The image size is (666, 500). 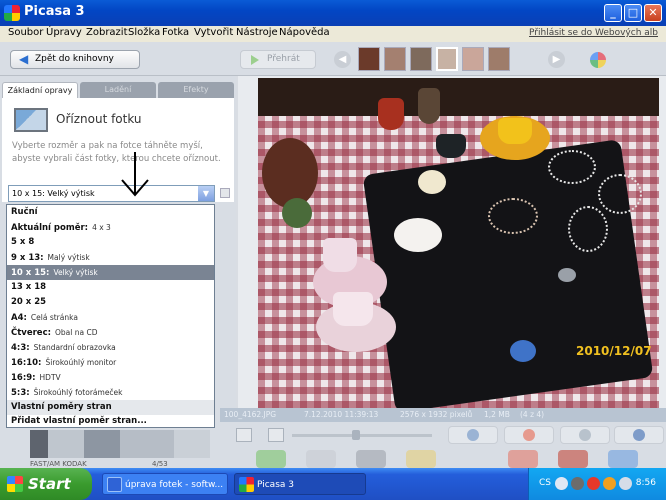 What do you see at coordinates (613, 13) in the screenshot?
I see `minimize-button: _` at bounding box center [613, 13].